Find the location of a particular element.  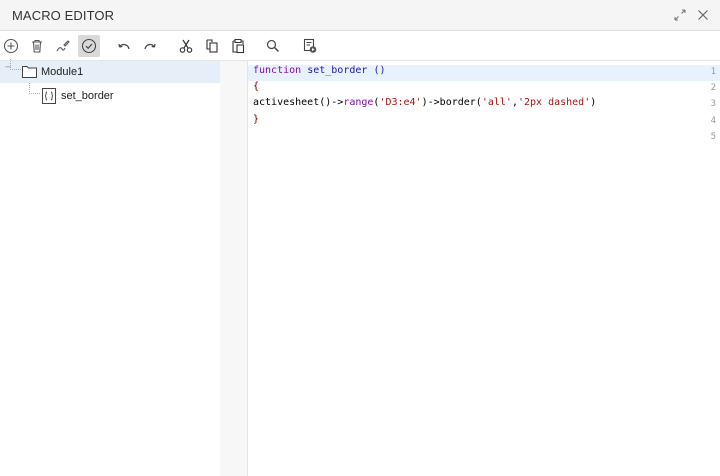

code-token: 'D3:e4' is located at coordinates (400, 103).